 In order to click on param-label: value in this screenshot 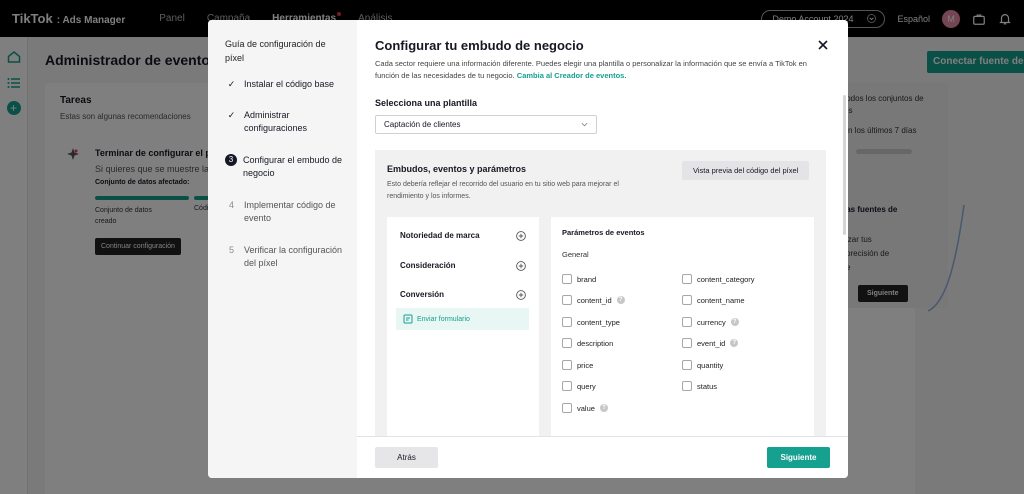, I will do `click(586, 408)`.